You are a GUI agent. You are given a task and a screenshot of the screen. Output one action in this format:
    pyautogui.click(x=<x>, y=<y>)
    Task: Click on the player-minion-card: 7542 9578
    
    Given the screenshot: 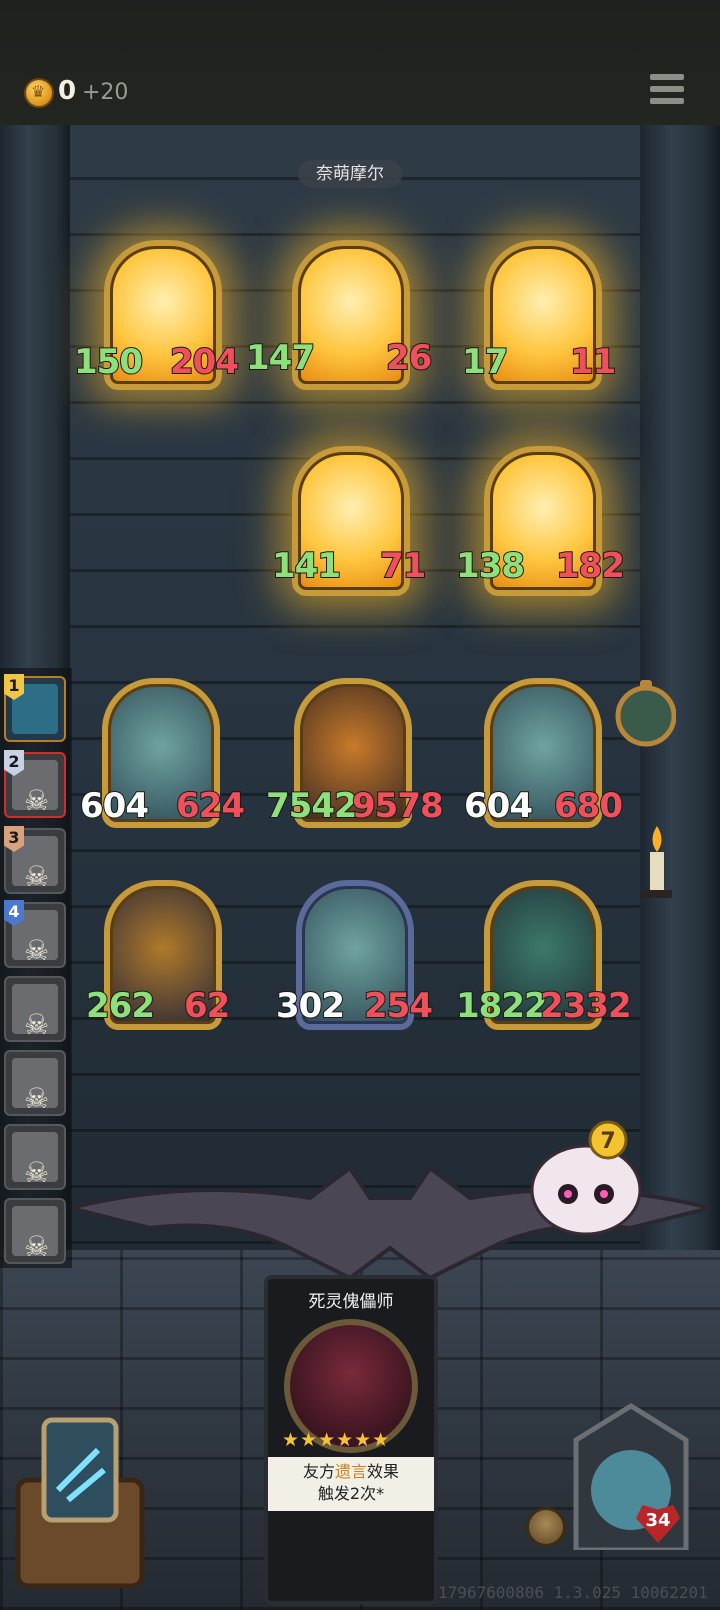 What is the action you would take?
    pyautogui.click(x=355, y=753)
    